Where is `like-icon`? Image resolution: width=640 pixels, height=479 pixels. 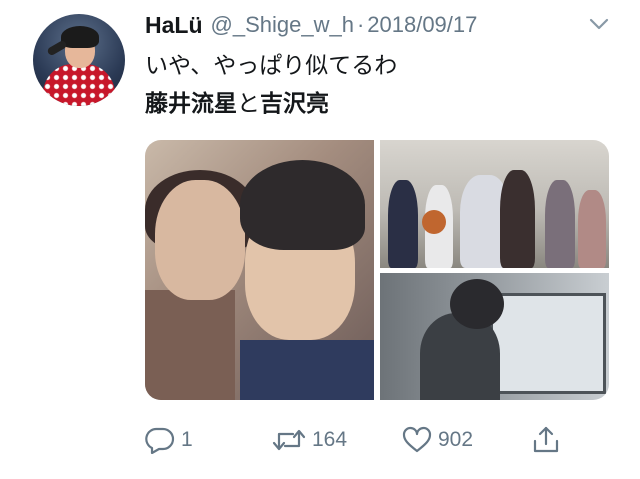
like-icon is located at coordinates (417, 440).